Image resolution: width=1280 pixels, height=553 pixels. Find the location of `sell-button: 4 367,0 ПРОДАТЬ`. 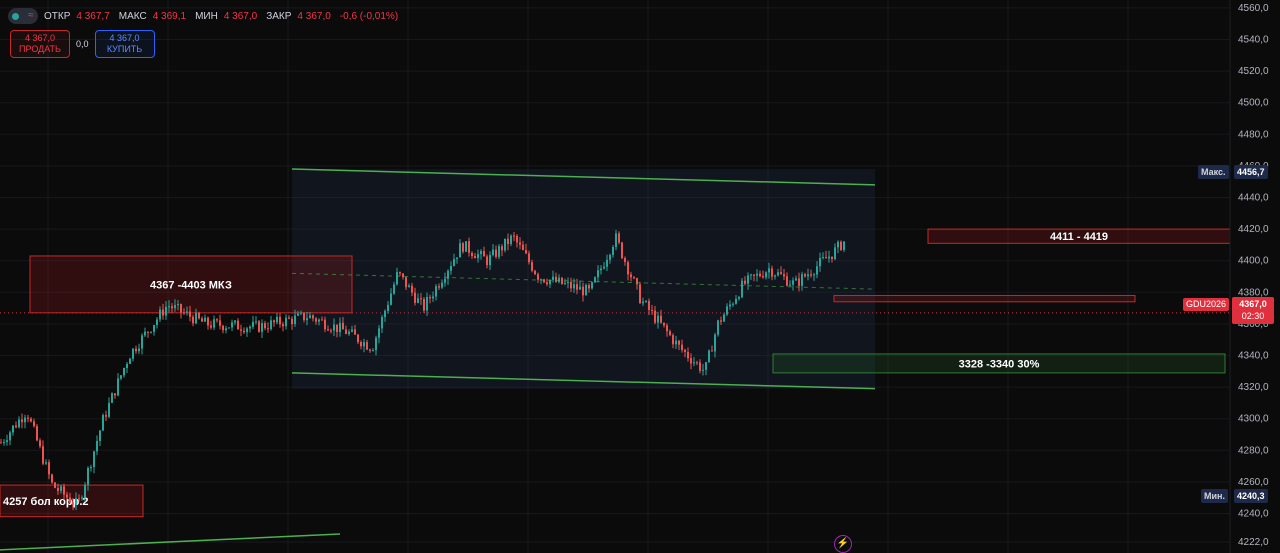

sell-button: 4 367,0 ПРОДАТЬ is located at coordinates (40, 44).